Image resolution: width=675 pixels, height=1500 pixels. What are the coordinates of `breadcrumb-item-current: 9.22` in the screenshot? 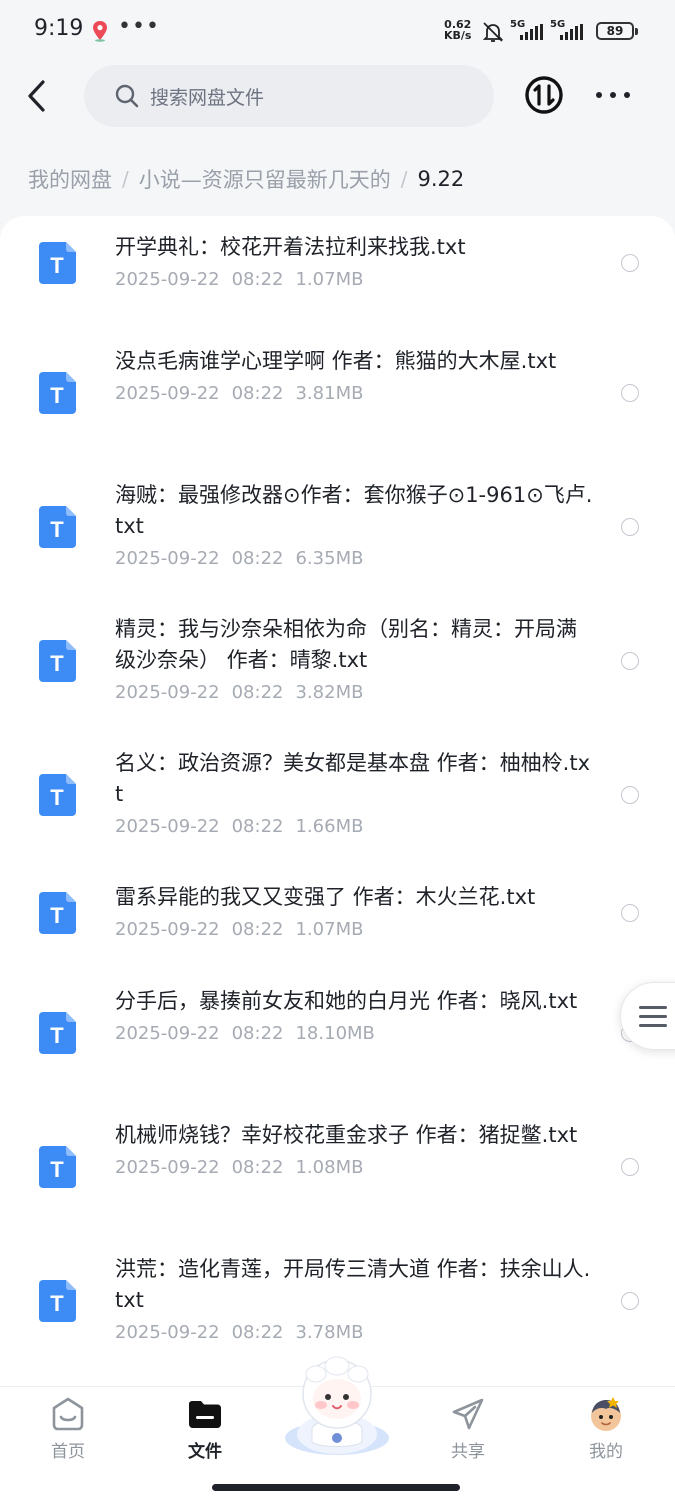 It's located at (441, 179).